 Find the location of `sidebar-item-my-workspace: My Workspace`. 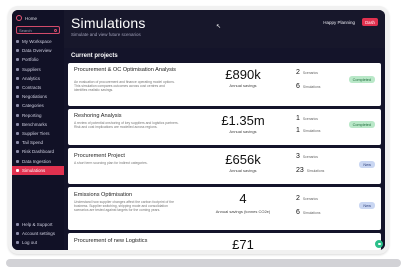

sidebar-item-my-workspace: My Workspace is located at coordinates (38, 41).